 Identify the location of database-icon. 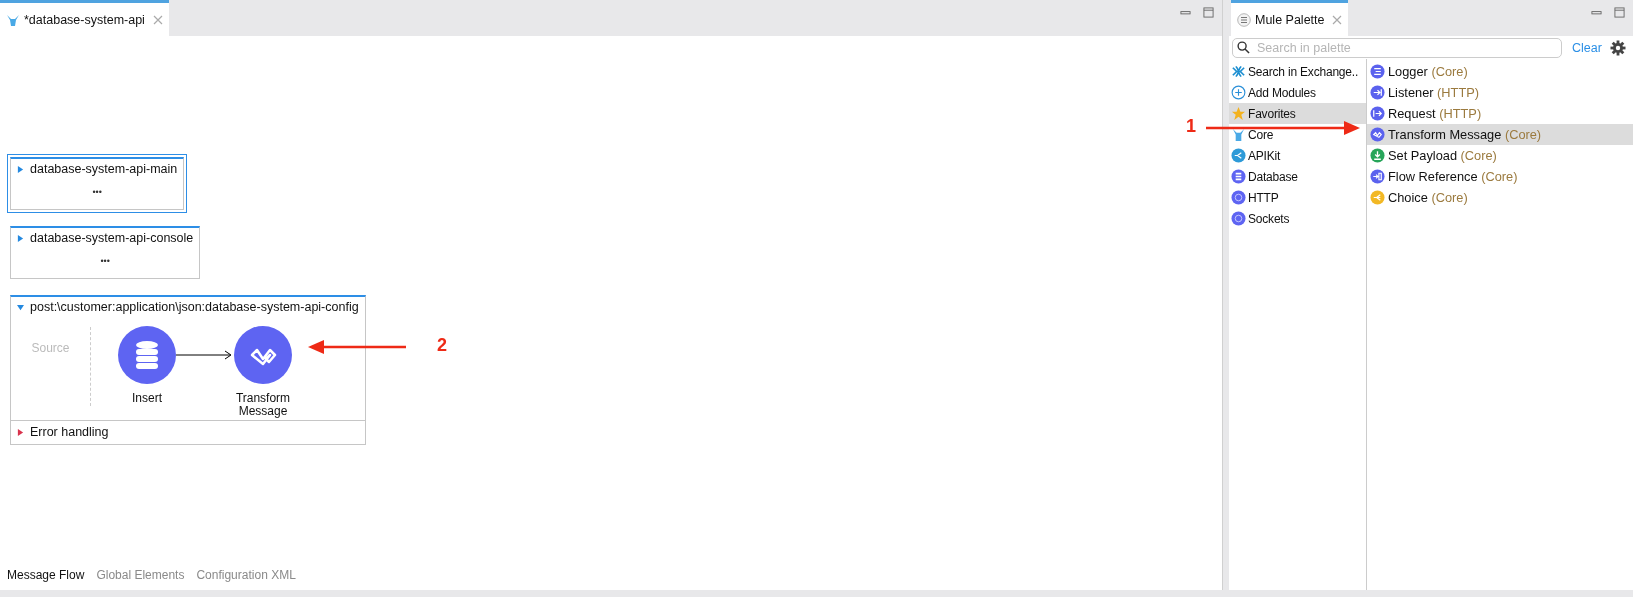
(147, 355).